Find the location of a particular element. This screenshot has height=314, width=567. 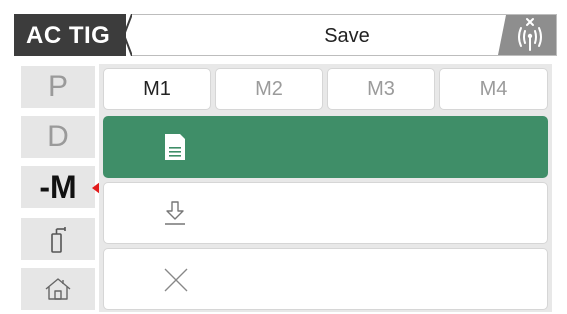

tab-m1: M1 is located at coordinates (157, 89).